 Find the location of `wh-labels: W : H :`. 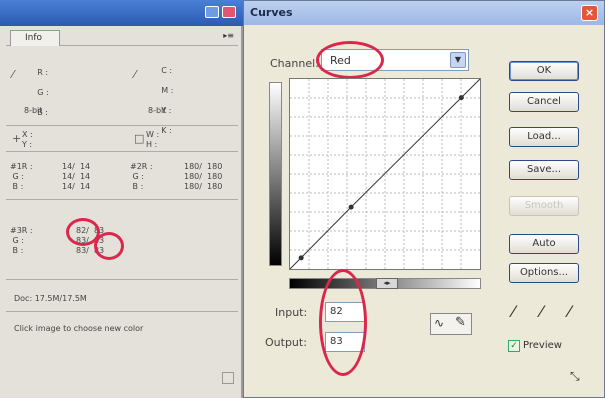

wh-labels: W : H : is located at coordinates (153, 139).